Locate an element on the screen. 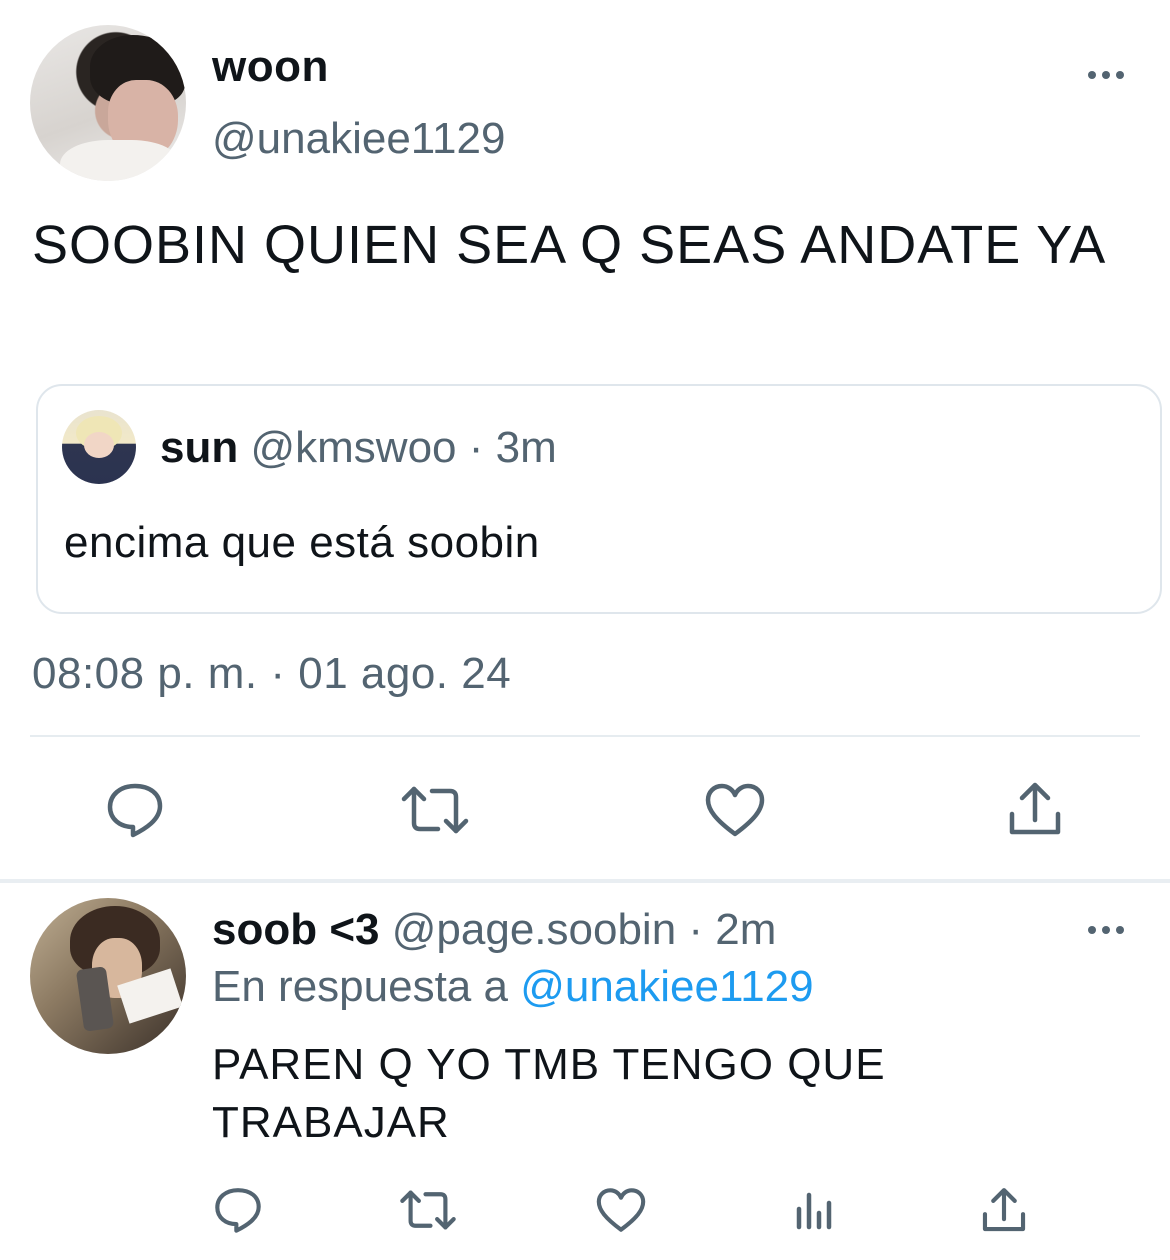 Image resolution: width=1170 pixels, height=1260 pixels. divider is located at coordinates (585, 736).